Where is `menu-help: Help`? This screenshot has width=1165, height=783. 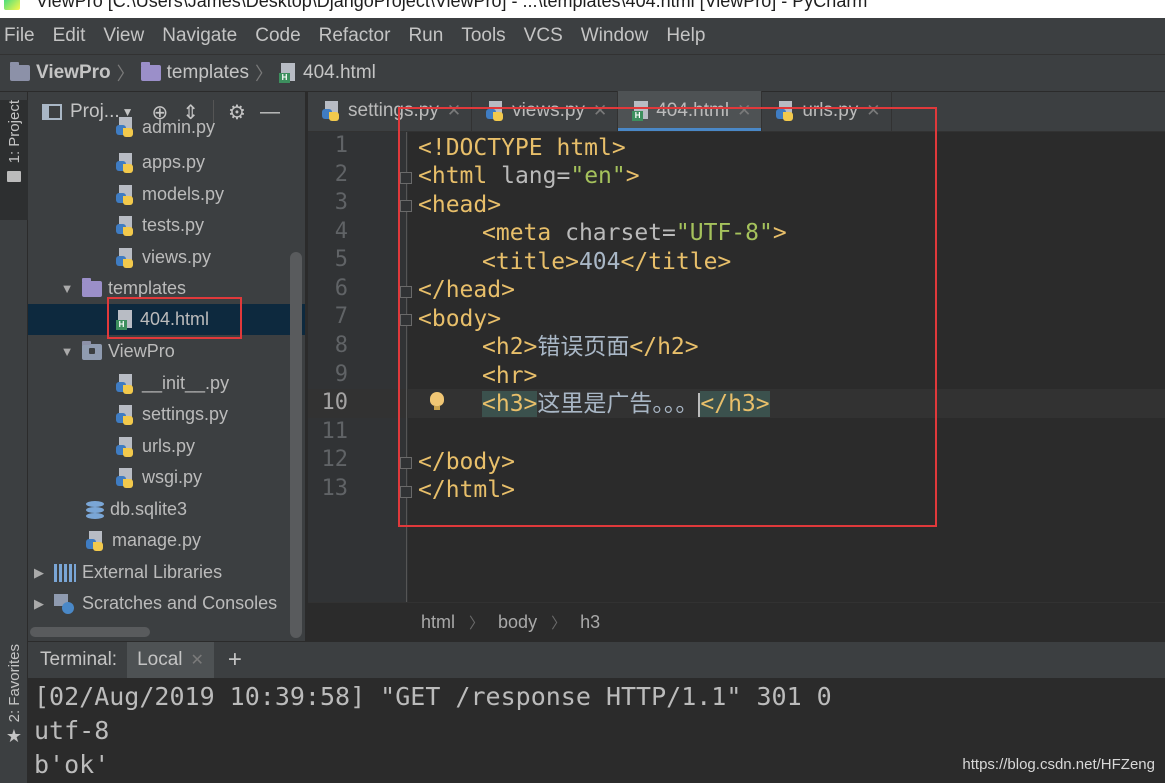 menu-help: Help is located at coordinates (685, 36).